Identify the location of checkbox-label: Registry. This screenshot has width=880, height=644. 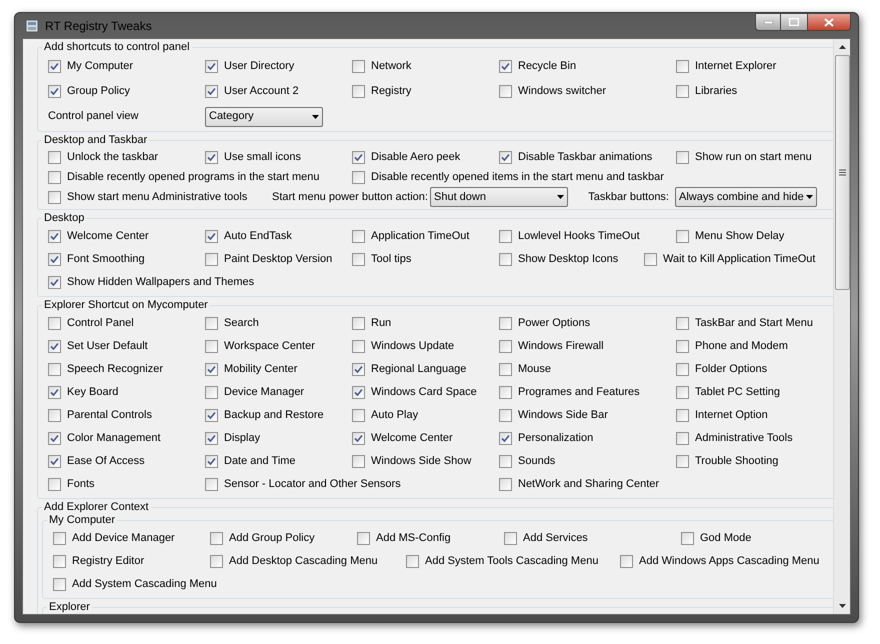
(391, 92).